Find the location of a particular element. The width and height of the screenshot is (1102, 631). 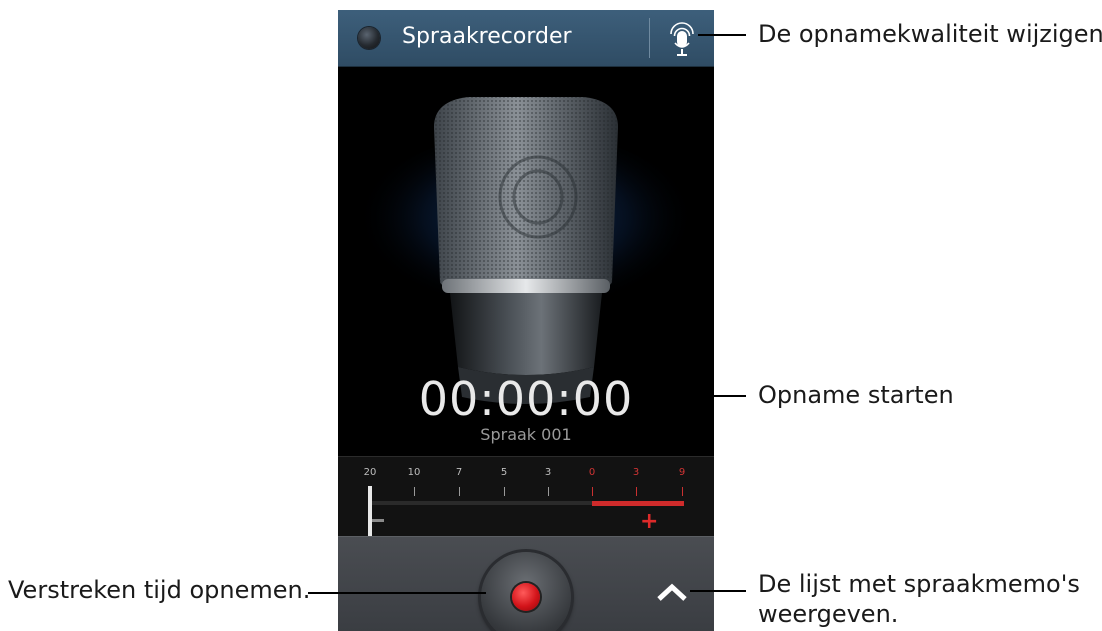

app-title: Spraakrecorder is located at coordinates (487, 36).